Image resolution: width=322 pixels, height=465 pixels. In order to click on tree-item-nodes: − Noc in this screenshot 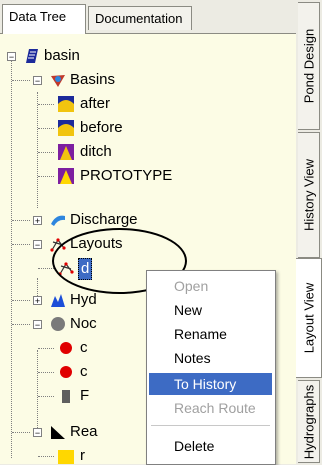, I will do `click(75, 324)`.